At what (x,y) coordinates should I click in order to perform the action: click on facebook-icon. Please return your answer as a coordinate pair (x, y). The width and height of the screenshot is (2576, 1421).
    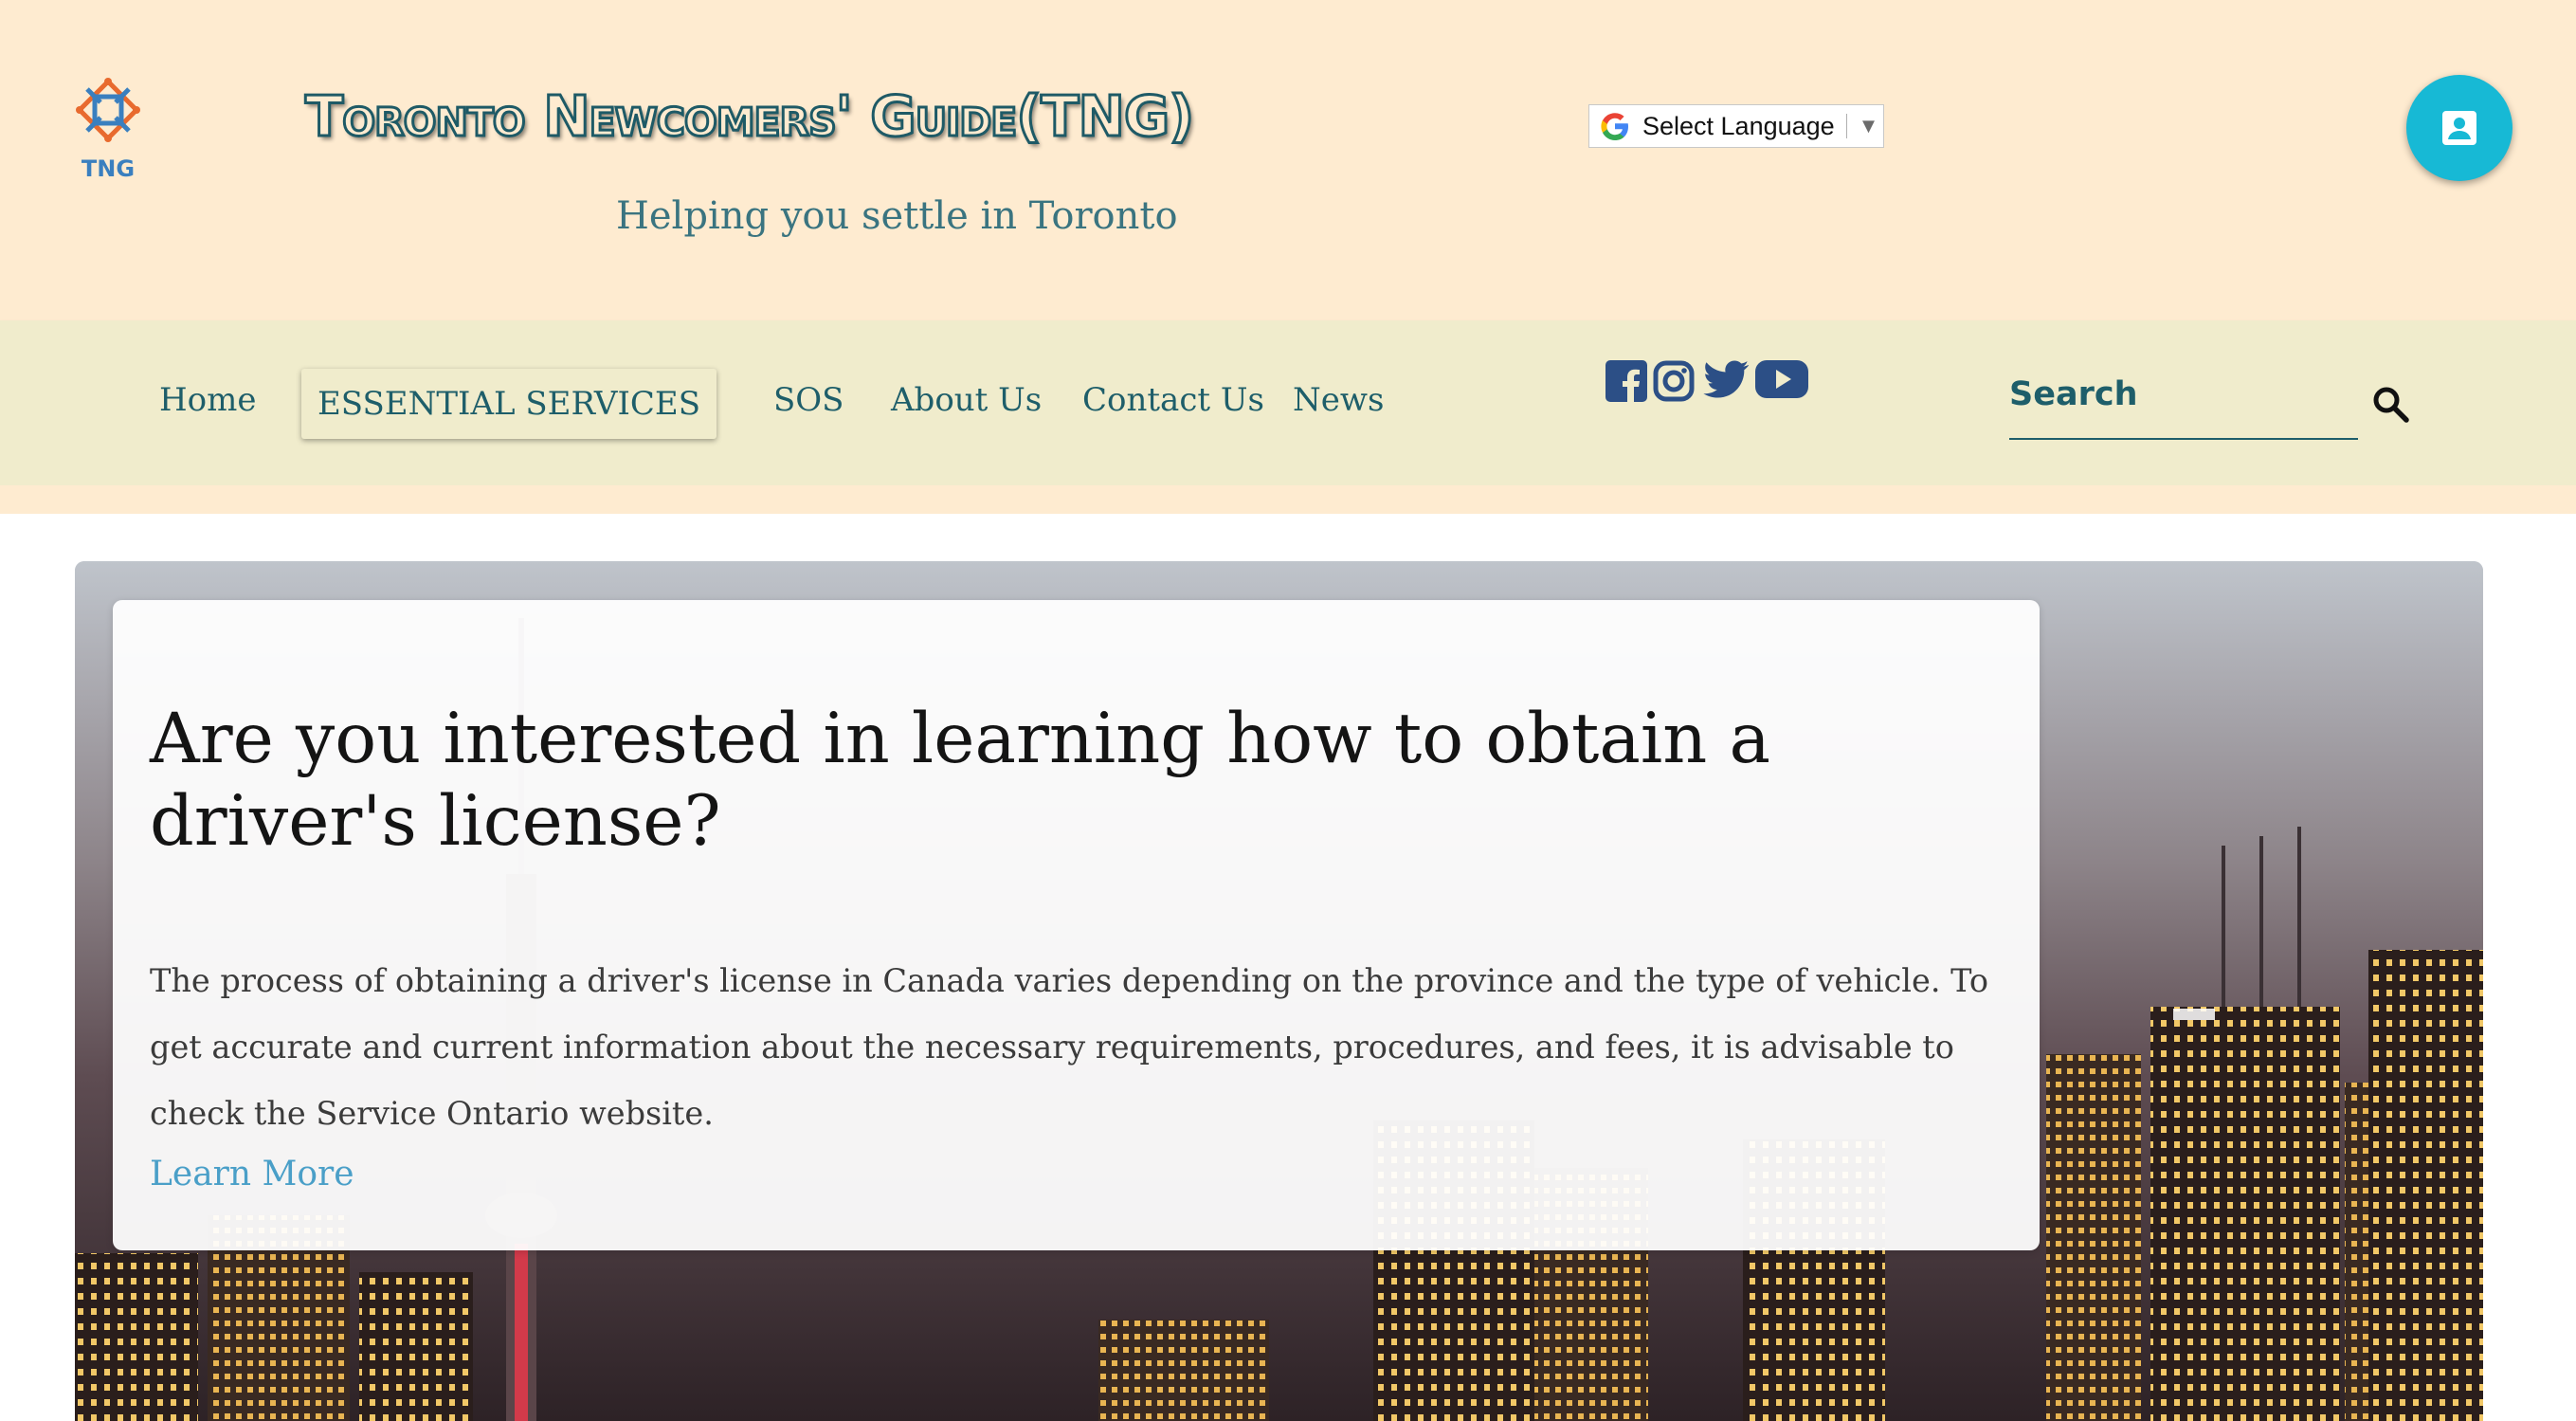
    Looking at the image, I should click on (1626, 384).